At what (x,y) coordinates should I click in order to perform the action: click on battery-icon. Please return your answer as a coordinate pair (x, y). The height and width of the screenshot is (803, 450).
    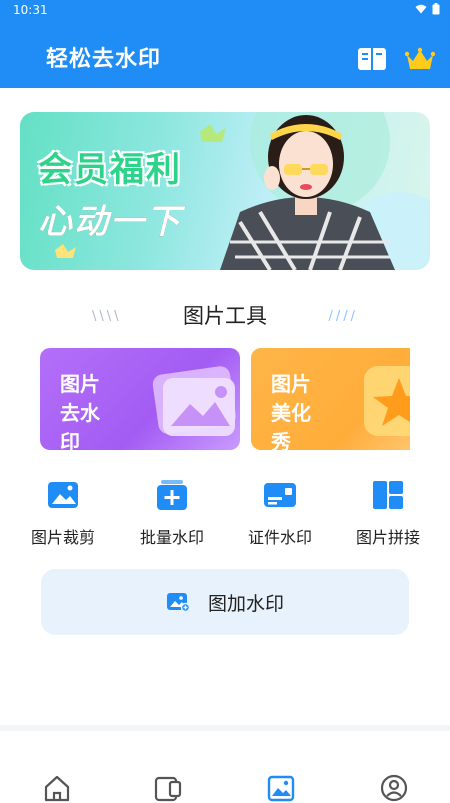
    Looking at the image, I should click on (436, 9).